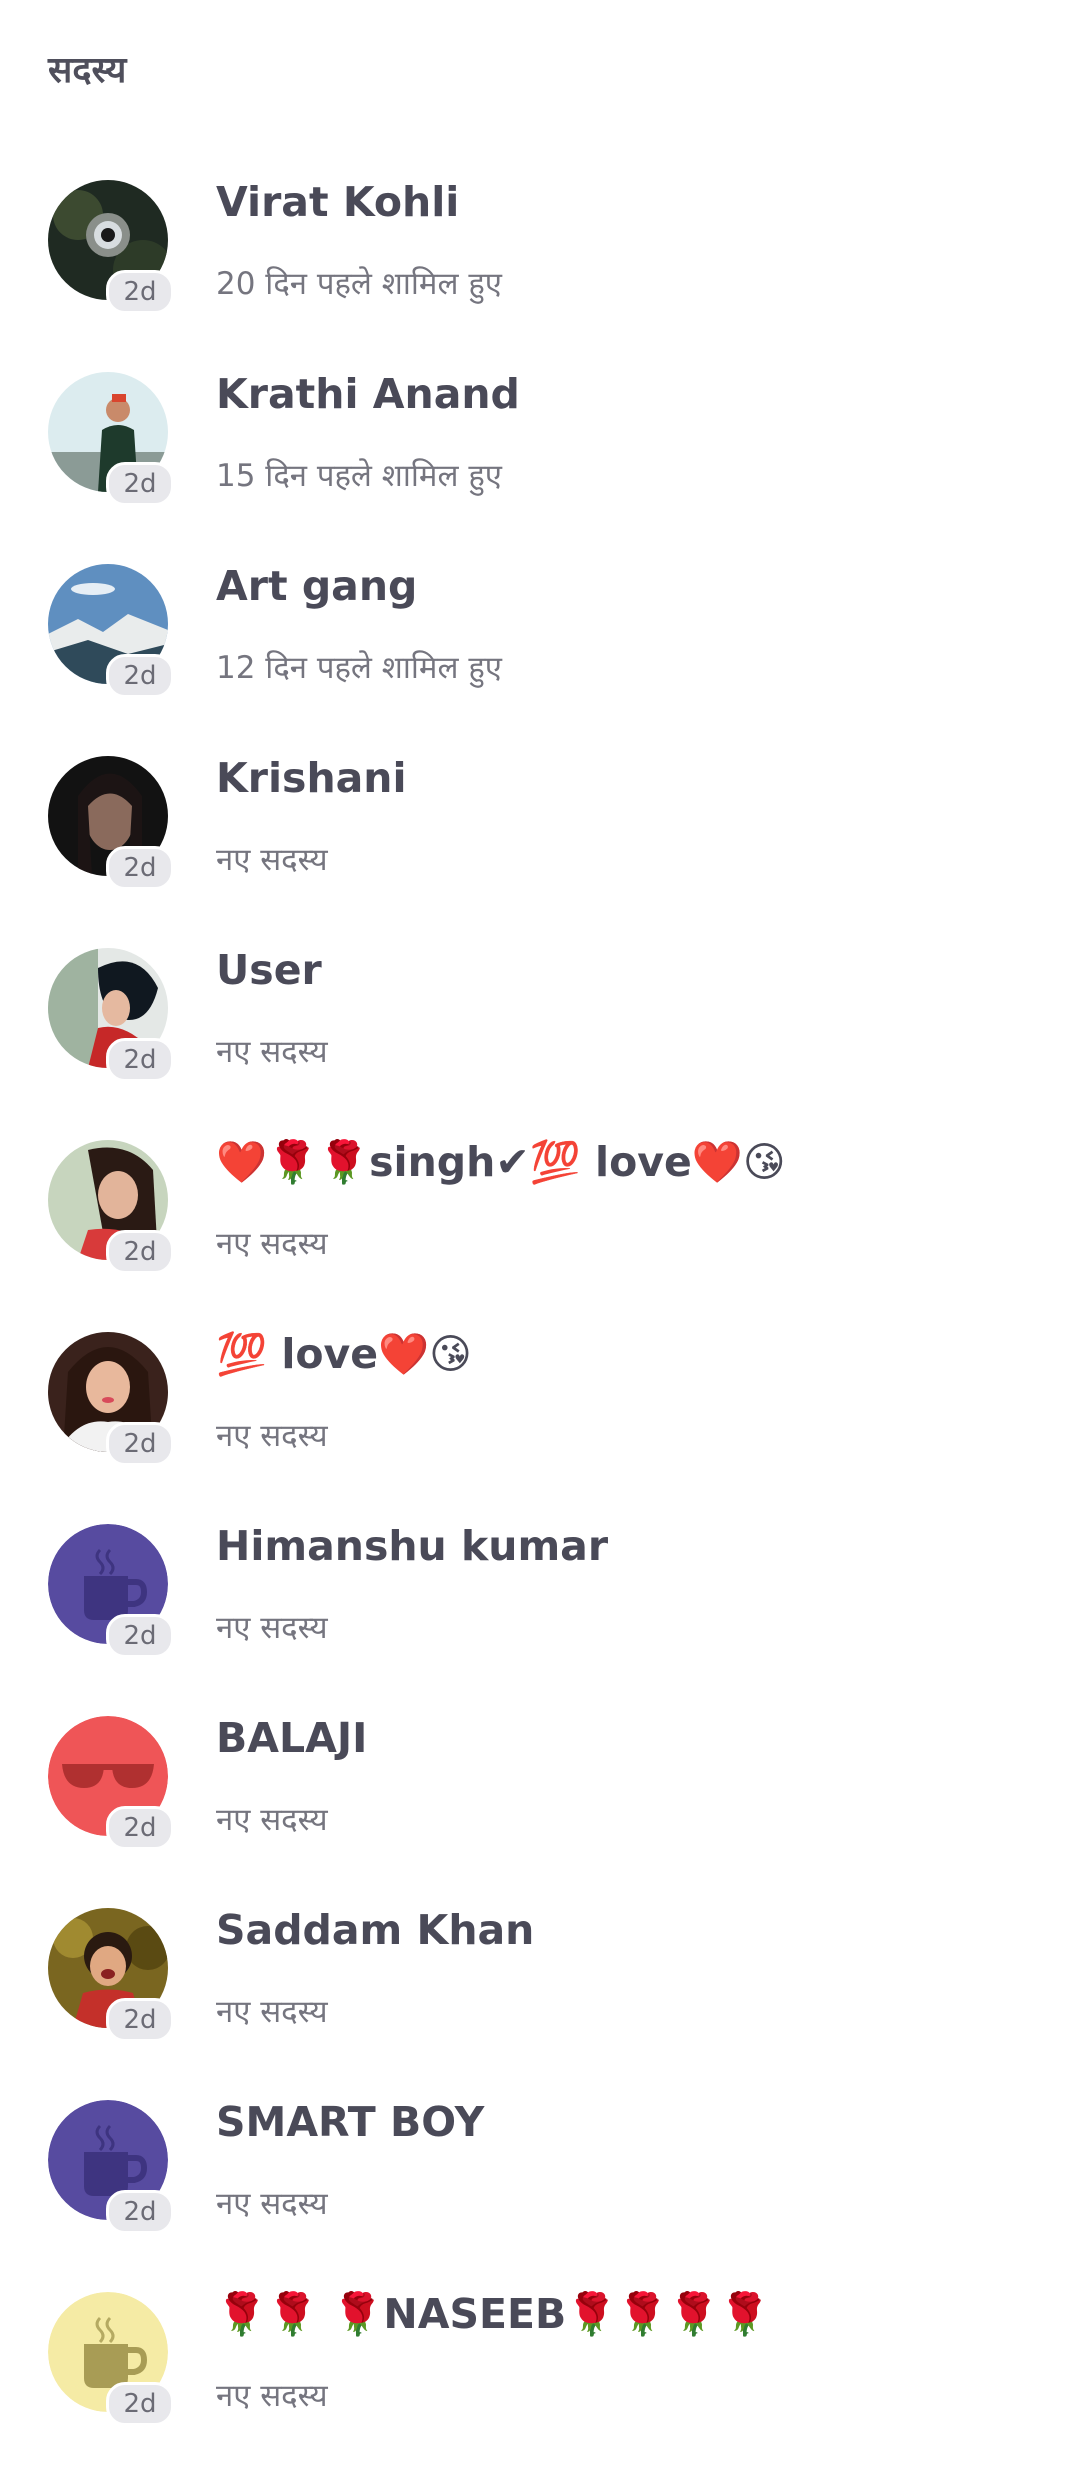  Describe the element at coordinates (540, 842) in the screenshot. I see `member-row: 2d Krishani नए सदस्य` at that location.